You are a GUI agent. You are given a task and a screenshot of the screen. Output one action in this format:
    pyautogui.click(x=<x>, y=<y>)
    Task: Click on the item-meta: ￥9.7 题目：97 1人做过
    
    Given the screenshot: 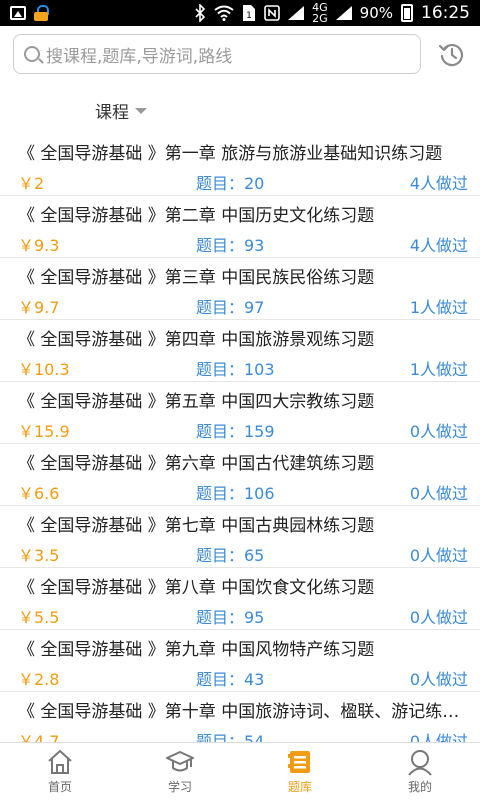 What is the action you would take?
    pyautogui.click(x=243, y=304)
    